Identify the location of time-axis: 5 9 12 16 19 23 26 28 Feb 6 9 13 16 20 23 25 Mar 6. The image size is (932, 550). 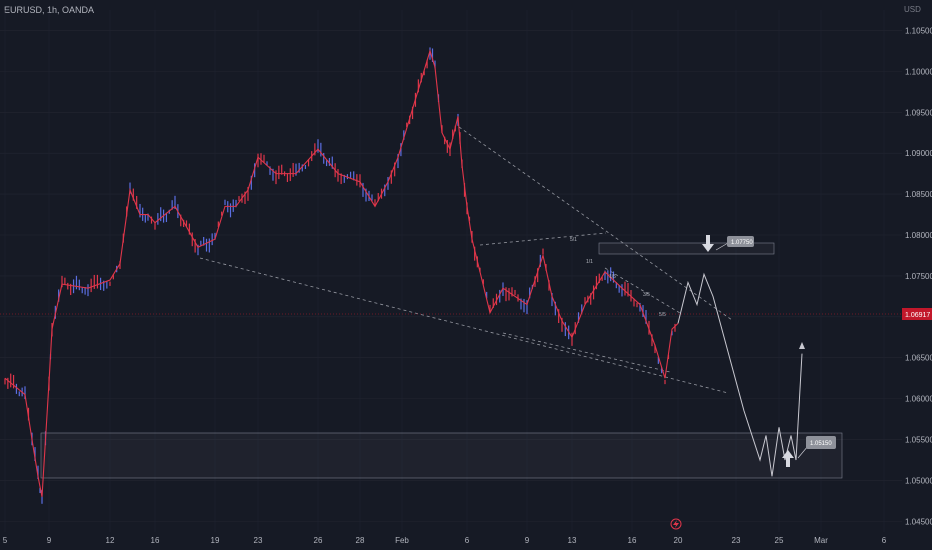
(445, 540).